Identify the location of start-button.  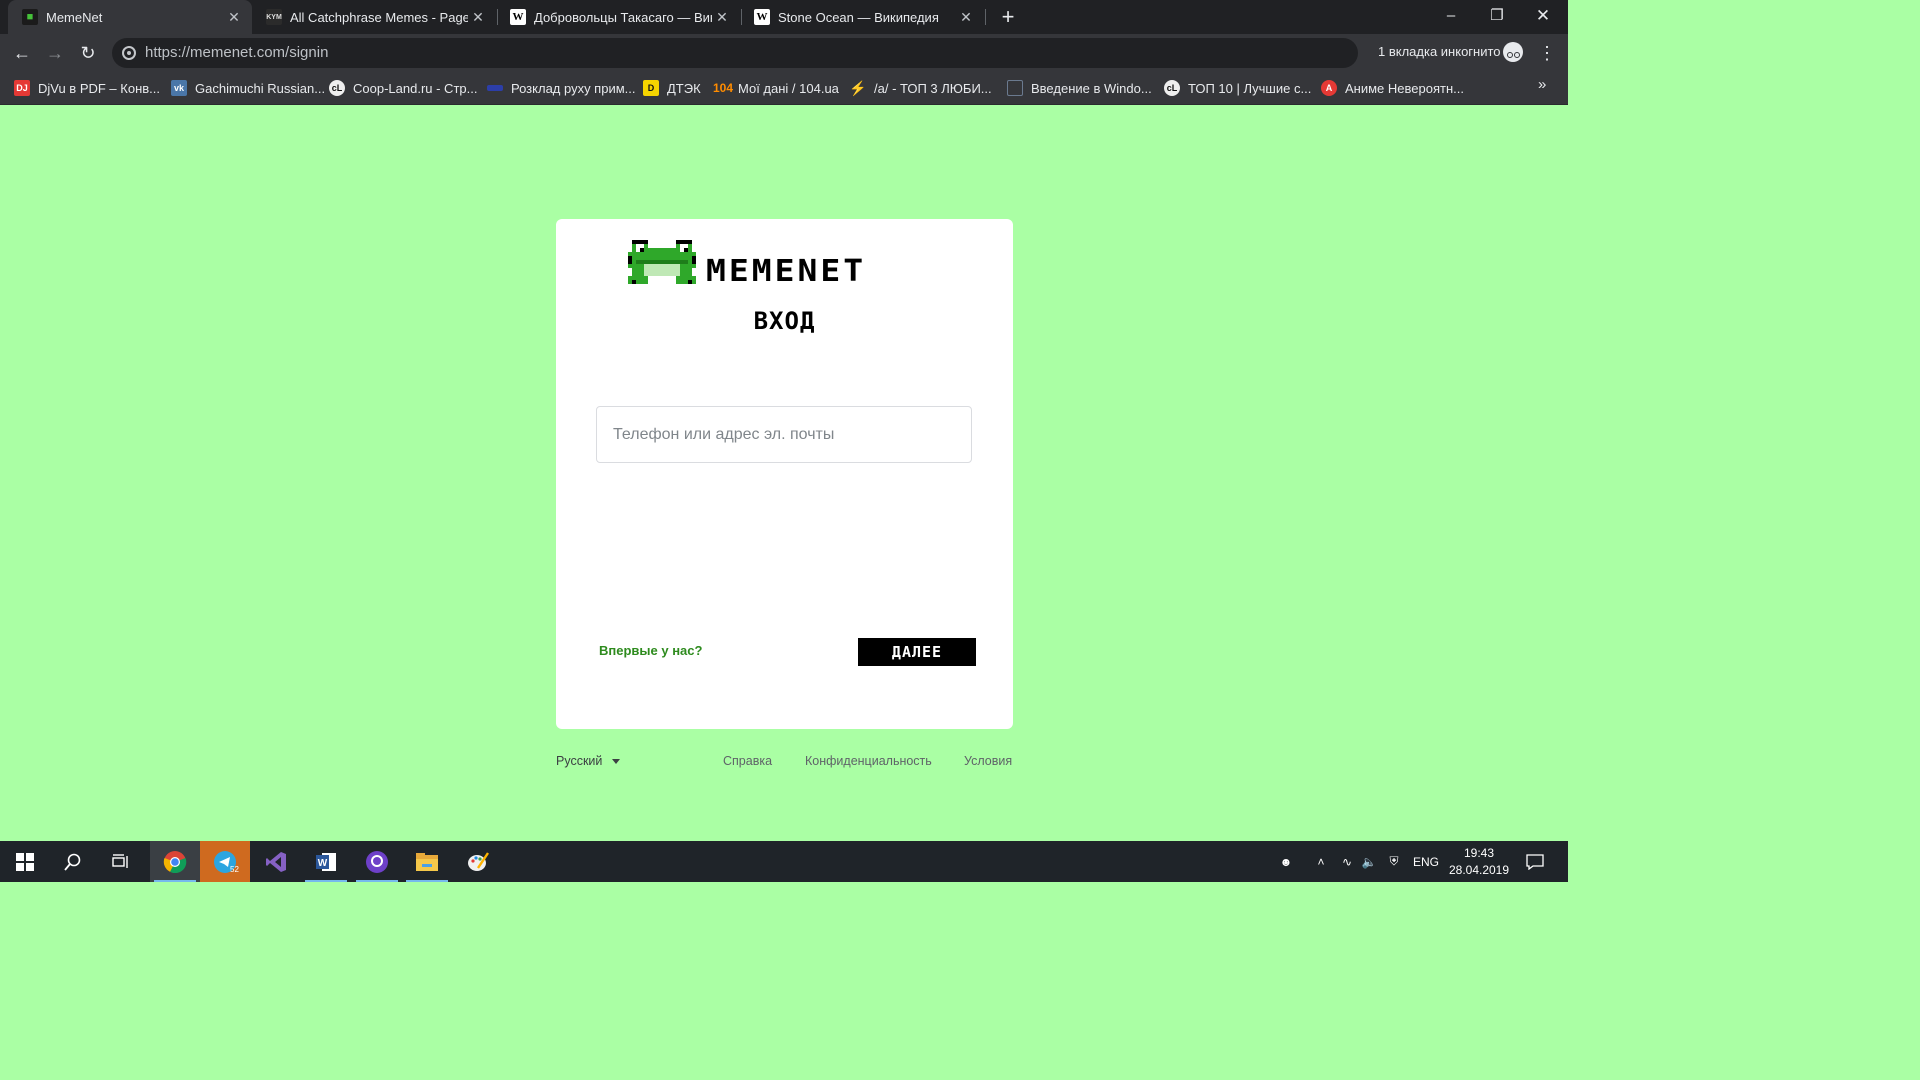
(25, 861).